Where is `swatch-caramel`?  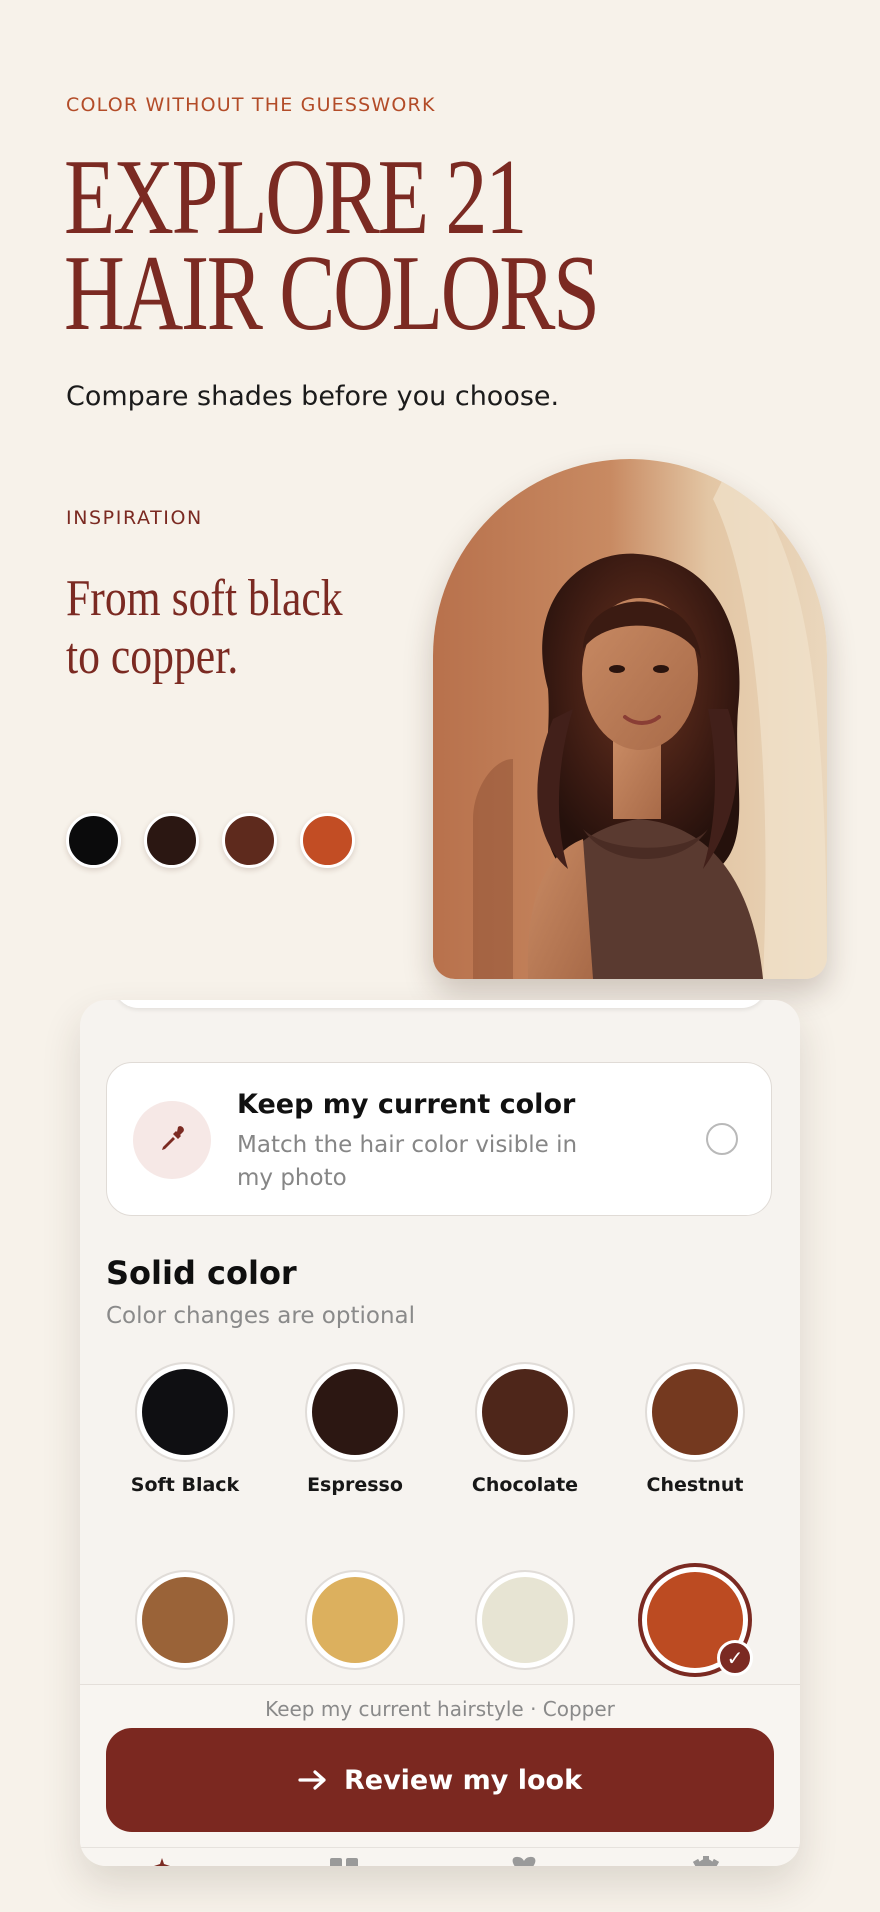 swatch-caramel is located at coordinates (185, 1621).